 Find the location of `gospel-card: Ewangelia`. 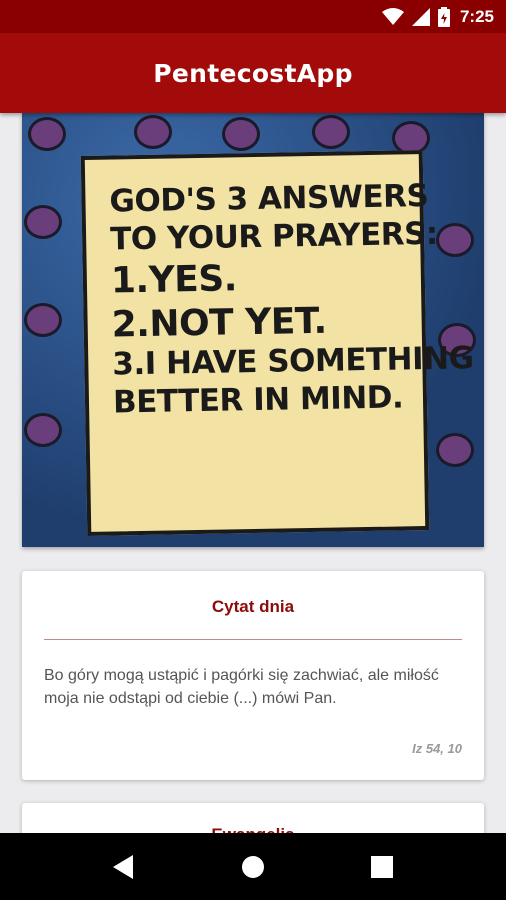

gospel-card: Ewangelia is located at coordinates (253, 818).